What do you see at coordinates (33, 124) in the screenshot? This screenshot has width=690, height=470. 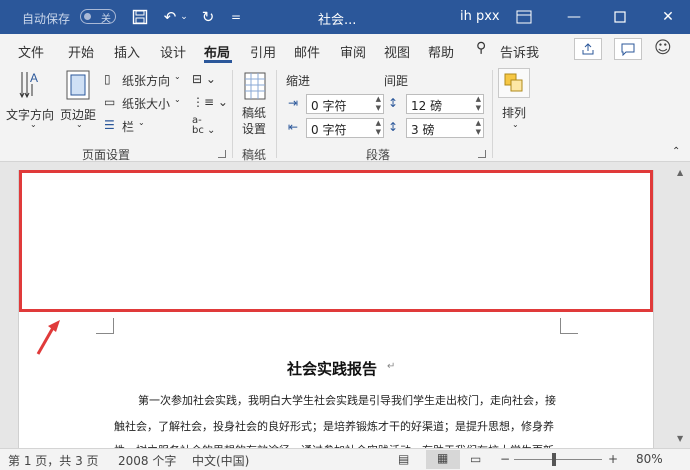 I see `text-direction-dropdown-icon: ⌄` at bounding box center [33, 124].